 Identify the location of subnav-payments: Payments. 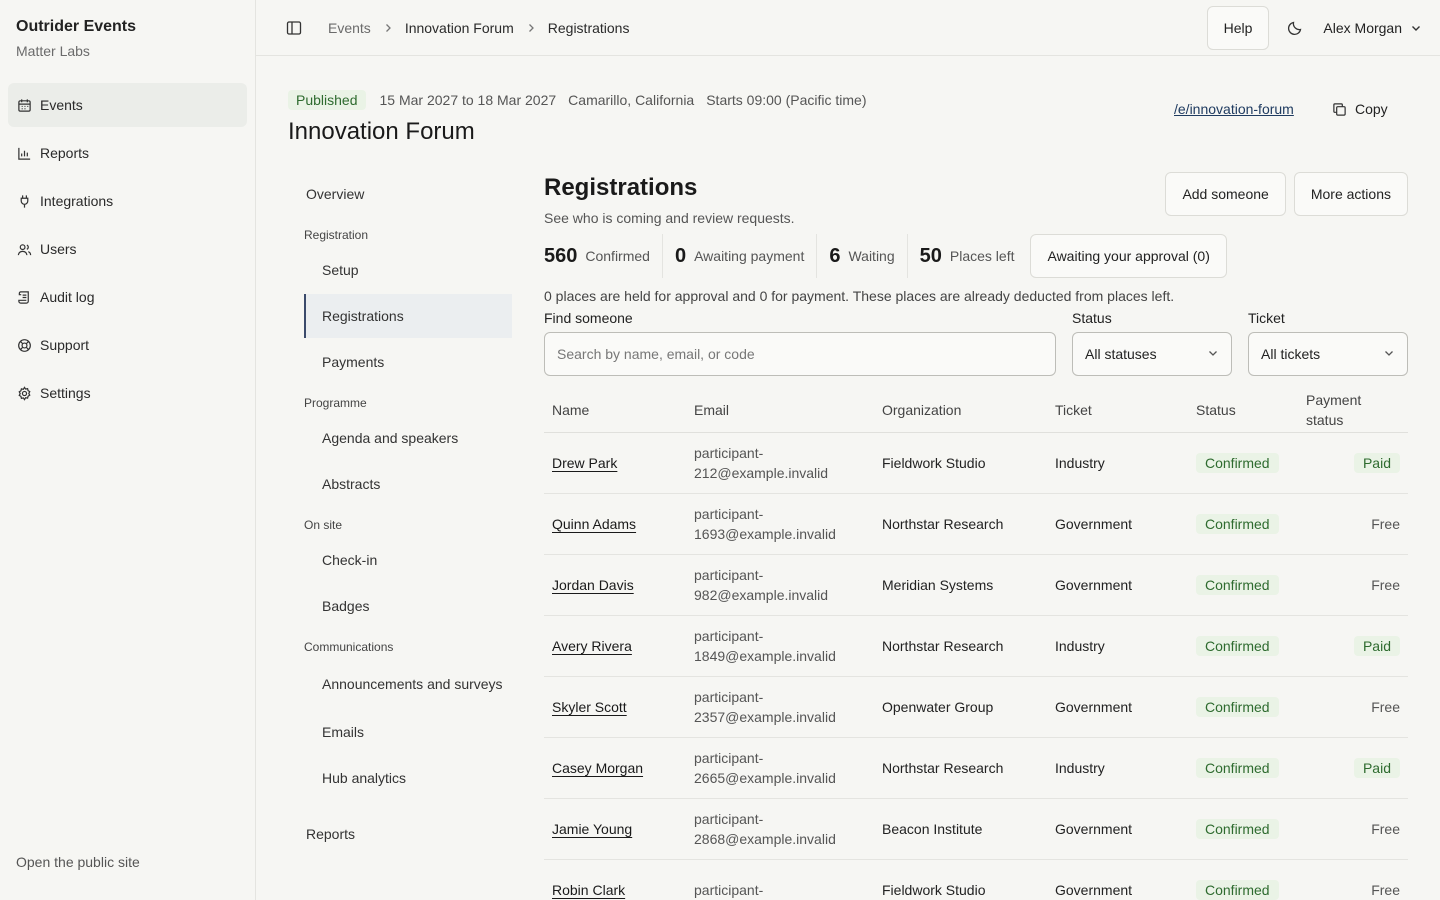
(408, 362).